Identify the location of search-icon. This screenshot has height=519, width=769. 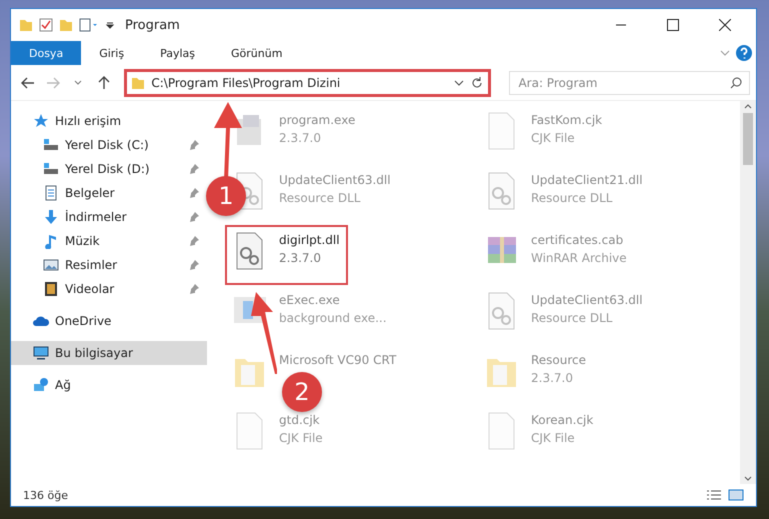
(736, 82).